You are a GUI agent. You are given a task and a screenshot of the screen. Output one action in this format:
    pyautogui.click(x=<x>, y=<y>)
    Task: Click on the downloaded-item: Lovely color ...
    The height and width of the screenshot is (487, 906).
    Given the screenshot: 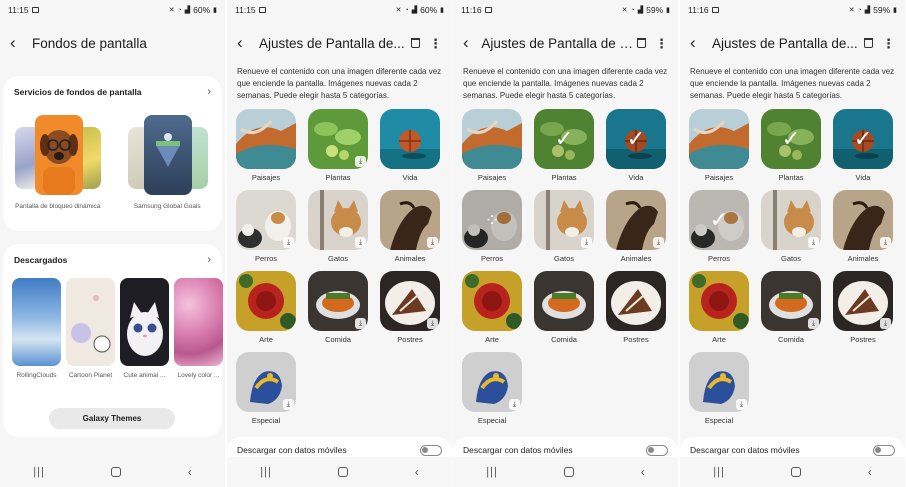 What is the action you would take?
    pyautogui.click(x=198, y=328)
    